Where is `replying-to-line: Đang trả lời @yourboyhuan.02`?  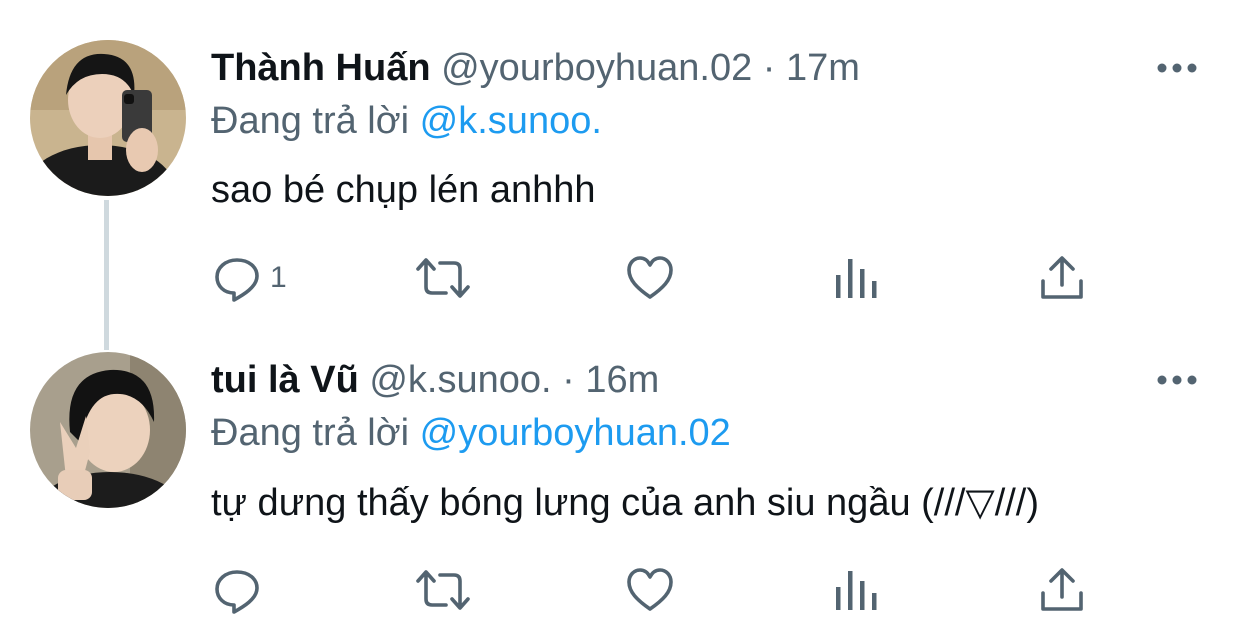
replying-to-line: Đang trả lời @yourboyhuan.02 is located at coordinates (471, 433).